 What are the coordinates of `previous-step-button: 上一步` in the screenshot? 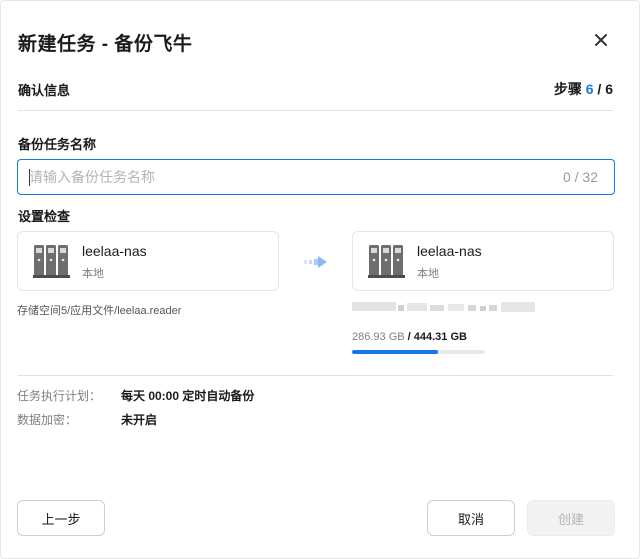 It's located at (61, 518).